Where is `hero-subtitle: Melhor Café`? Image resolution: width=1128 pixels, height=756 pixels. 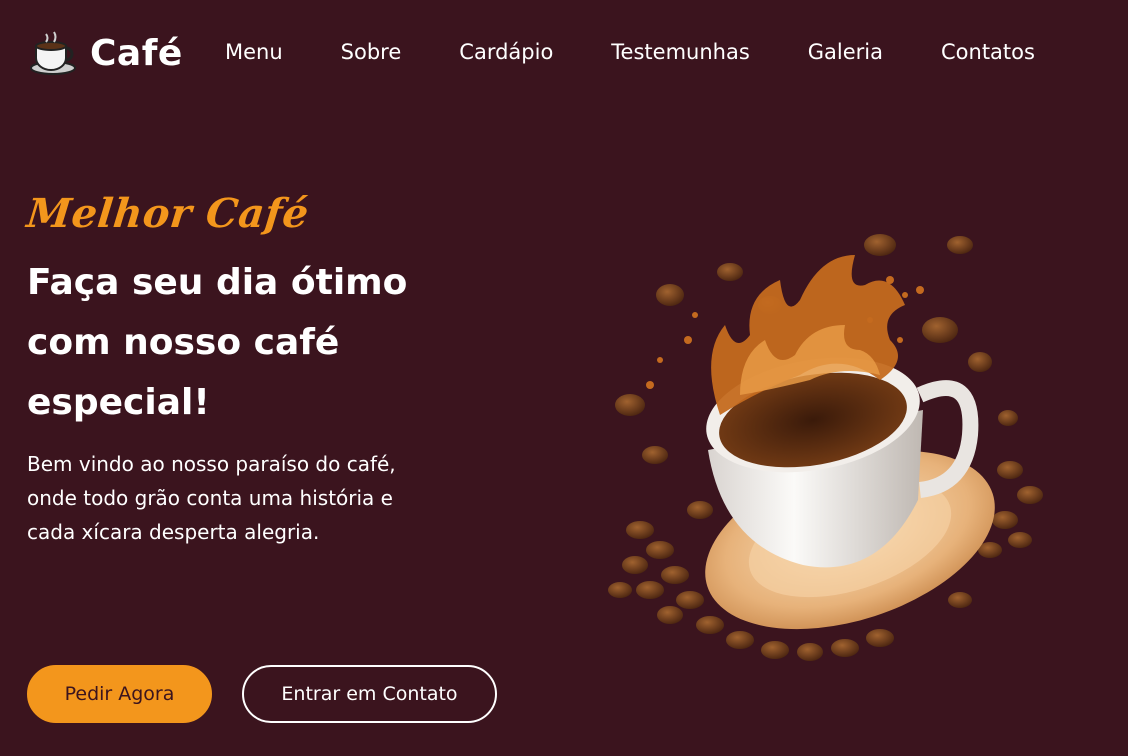
hero-subtitle: Melhor Café is located at coordinates (168, 213).